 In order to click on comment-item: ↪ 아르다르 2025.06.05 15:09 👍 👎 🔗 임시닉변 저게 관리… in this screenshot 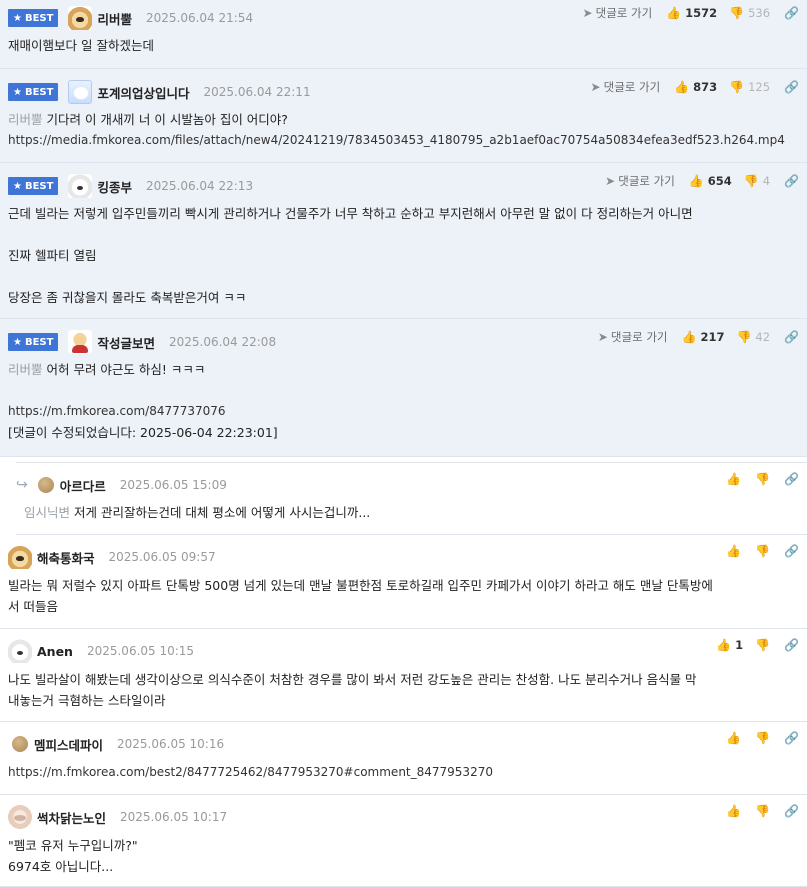, I will do `click(411, 499)`.